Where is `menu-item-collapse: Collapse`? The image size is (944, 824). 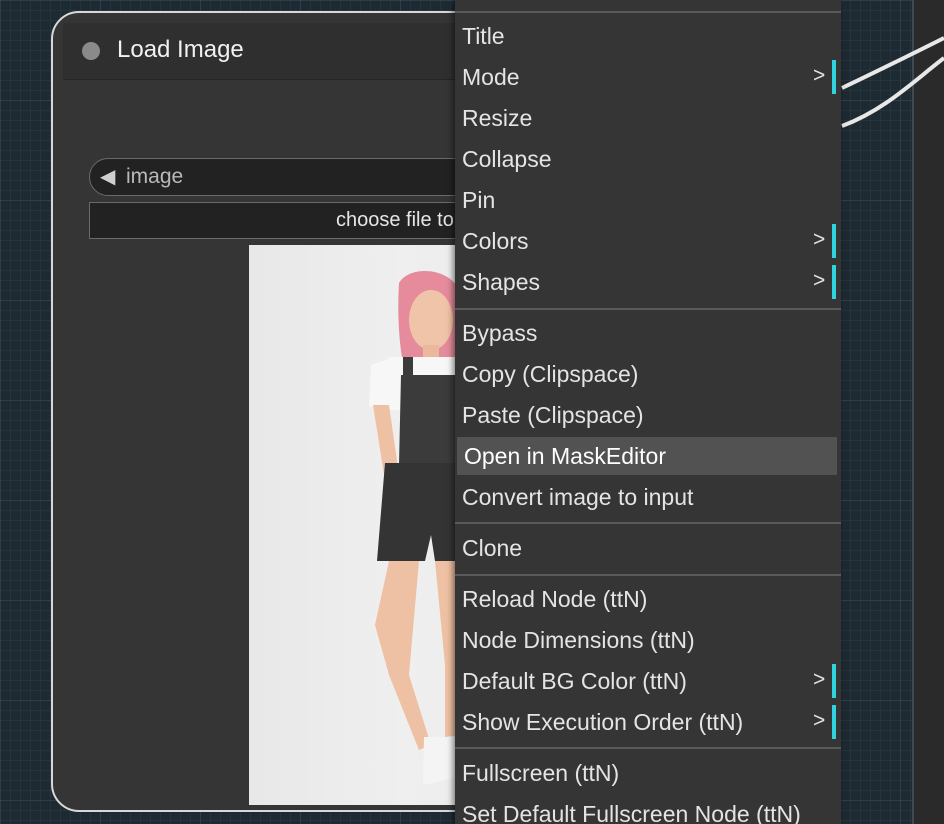
menu-item-collapse: Collapse is located at coordinates (646, 159).